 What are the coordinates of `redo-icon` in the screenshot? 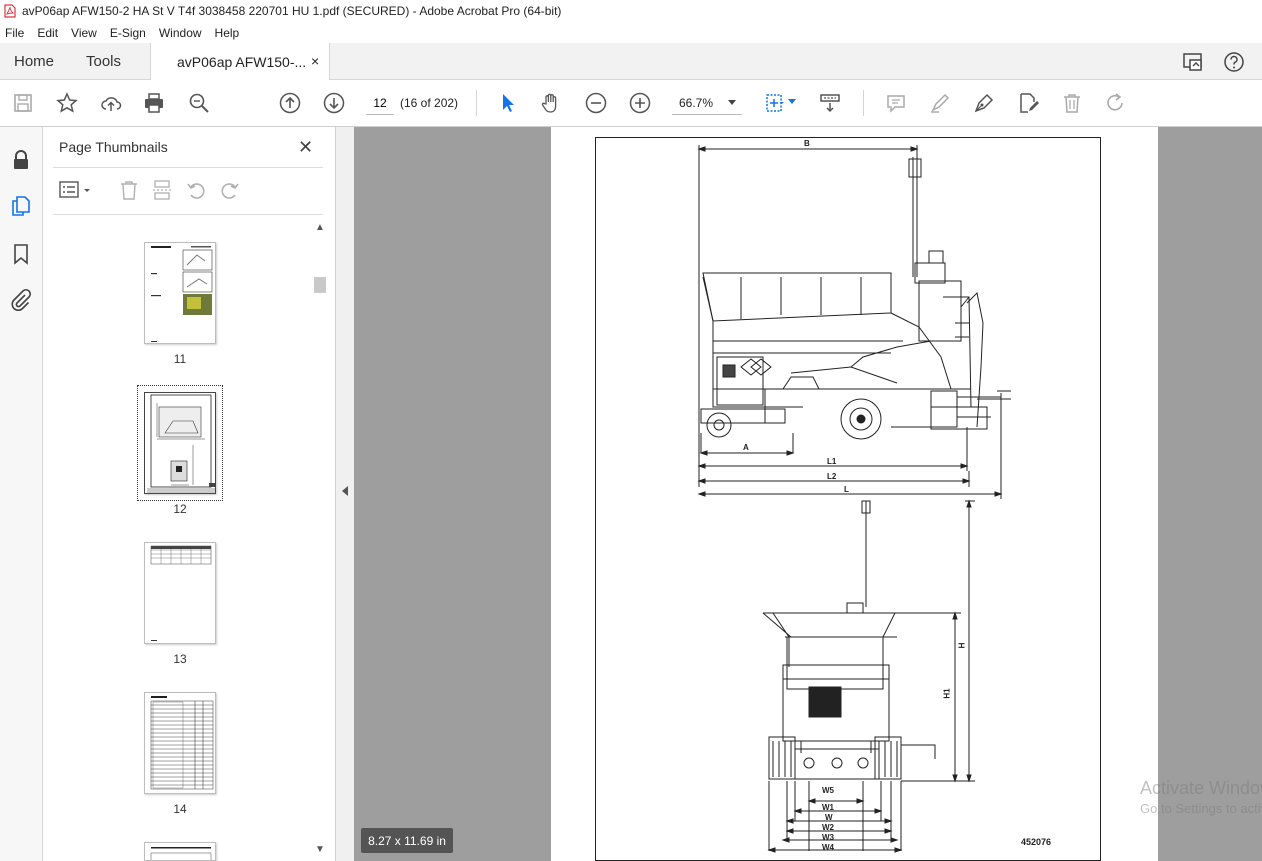 It's located at (1115, 102).